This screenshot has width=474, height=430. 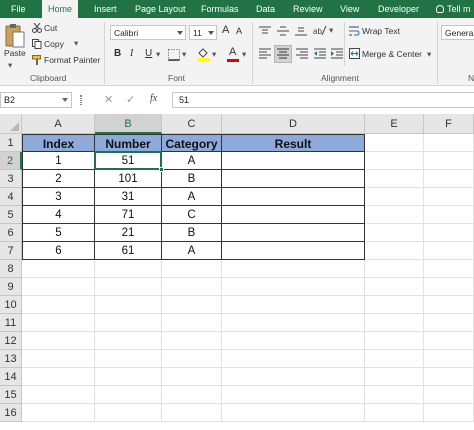 What do you see at coordinates (192, 377) in the screenshot?
I see `cell-c14` at bounding box center [192, 377].